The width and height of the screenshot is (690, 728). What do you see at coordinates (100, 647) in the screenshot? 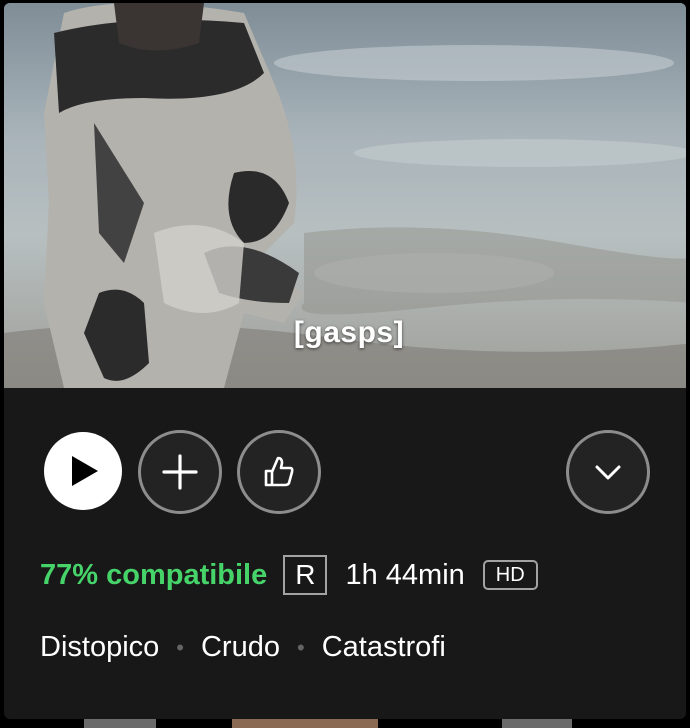
I see `genre-tag: Distopico` at bounding box center [100, 647].